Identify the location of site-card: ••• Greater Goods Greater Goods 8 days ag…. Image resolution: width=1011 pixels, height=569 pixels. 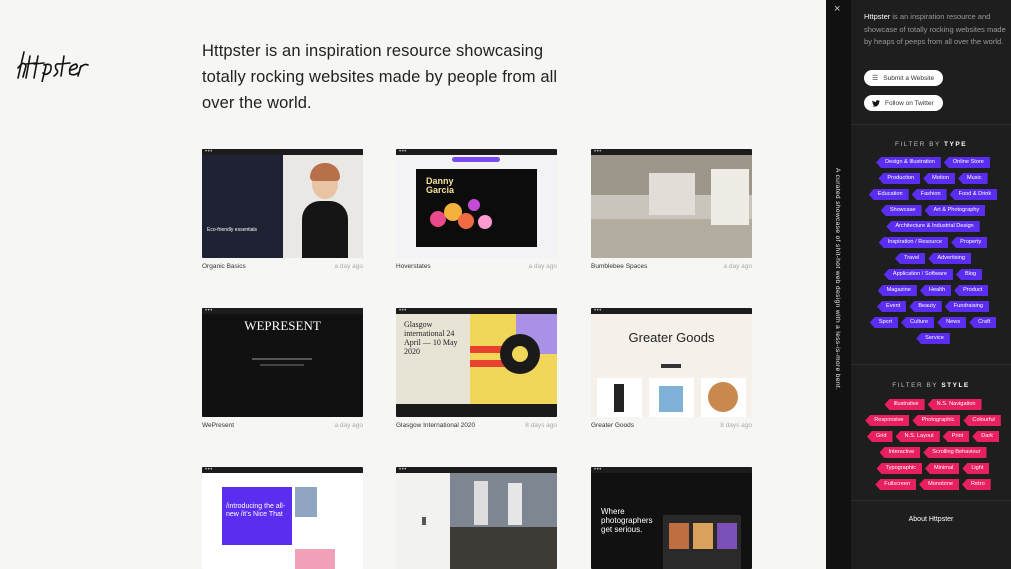
(671, 368).